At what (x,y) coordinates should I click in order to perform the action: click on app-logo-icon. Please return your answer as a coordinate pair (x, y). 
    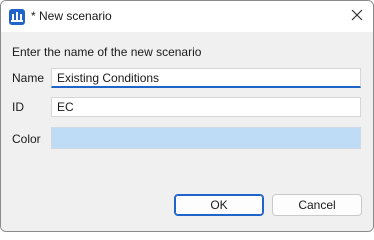
    Looking at the image, I should click on (17, 17).